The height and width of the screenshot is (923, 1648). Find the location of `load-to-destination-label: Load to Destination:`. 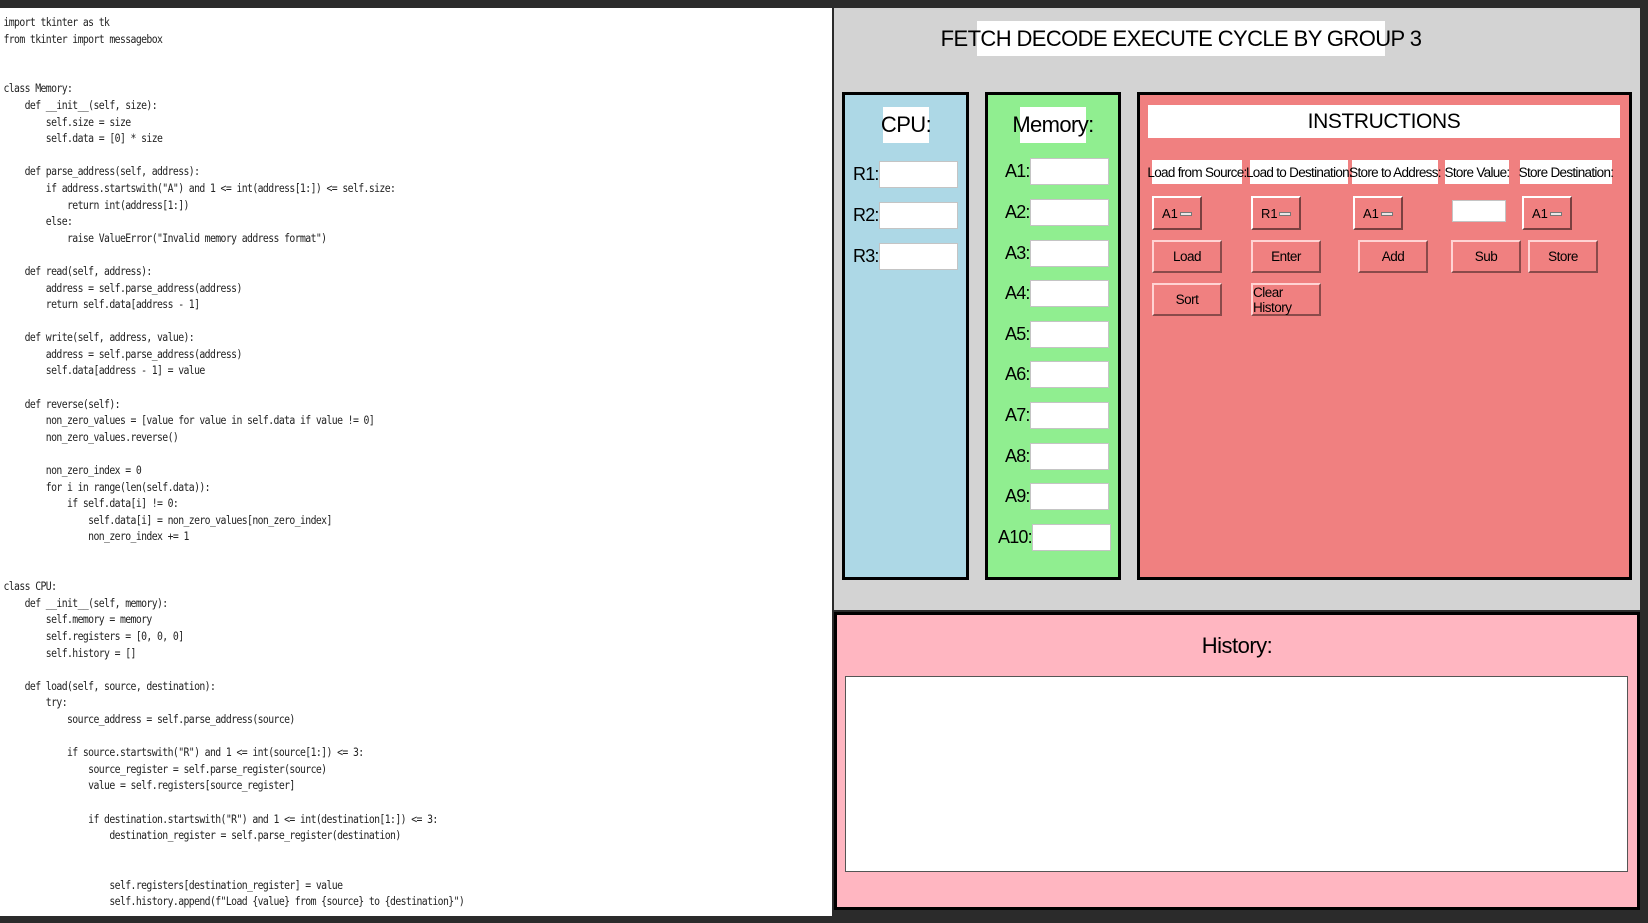

load-to-destination-label: Load to Destination: is located at coordinates (1299, 172).